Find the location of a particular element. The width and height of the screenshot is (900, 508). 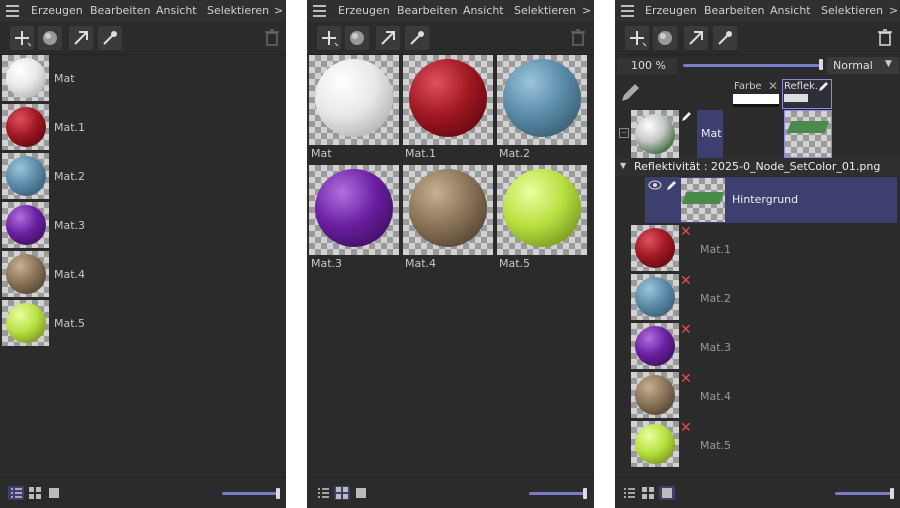

opacity-slider-knob is located at coordinates (821, 64).